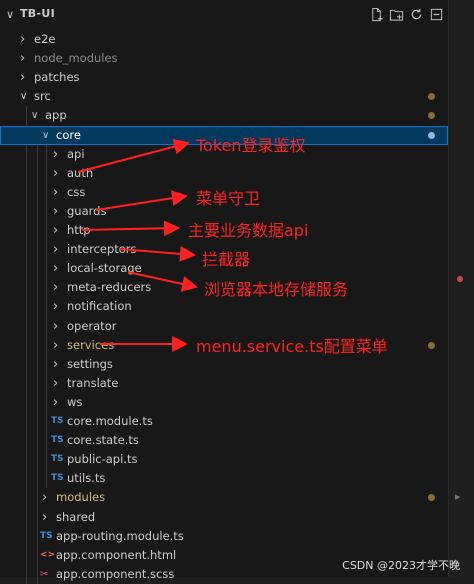 Image resolution: width=474 pixels, height=584 pixels. What do you see at coordinates (224, 115) in the screenshot?
I see `tree-folder: ∨ app` at bounding box center [224, 115].